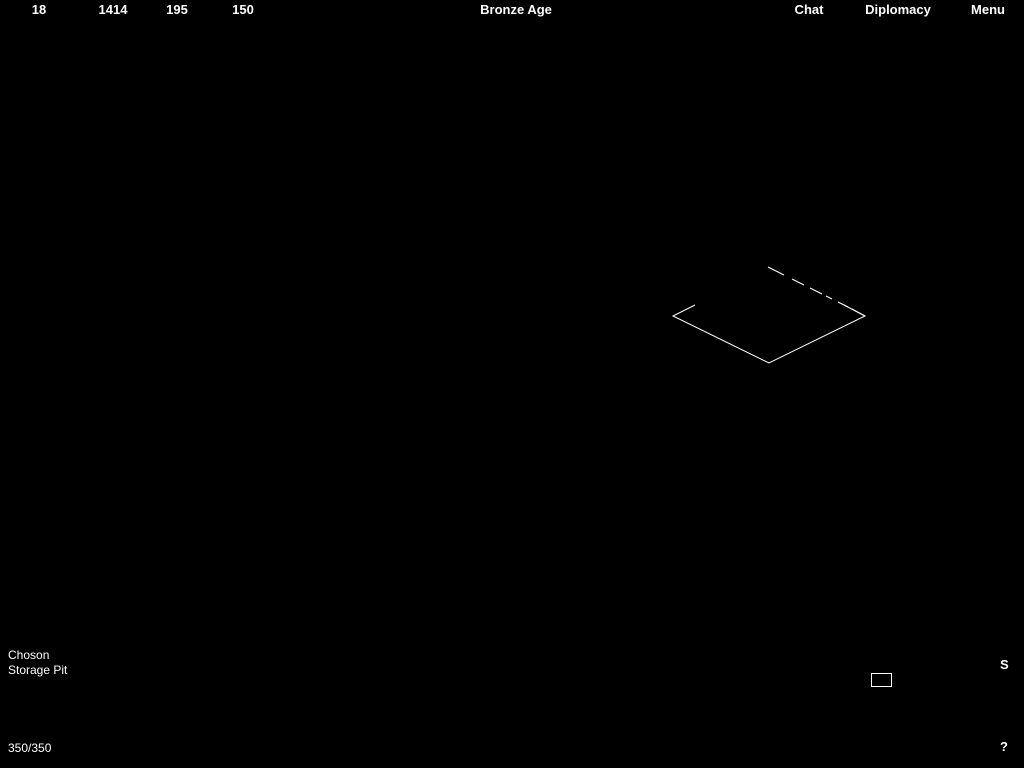 This screenshot has height=768, width=1024. I want to click on help-button: ?, so click(1004, 747).